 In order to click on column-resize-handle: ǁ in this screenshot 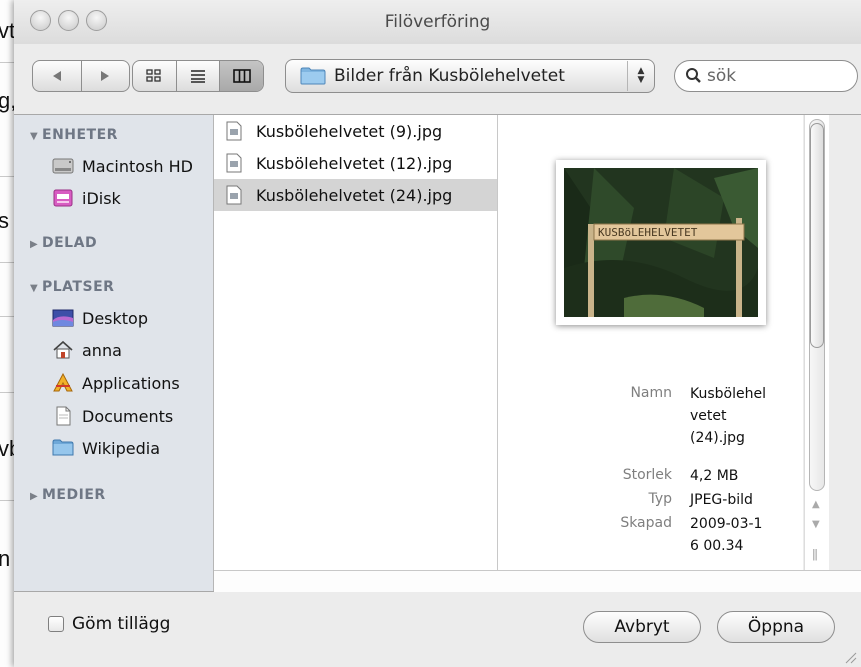, I will do `click(815, 554)`.